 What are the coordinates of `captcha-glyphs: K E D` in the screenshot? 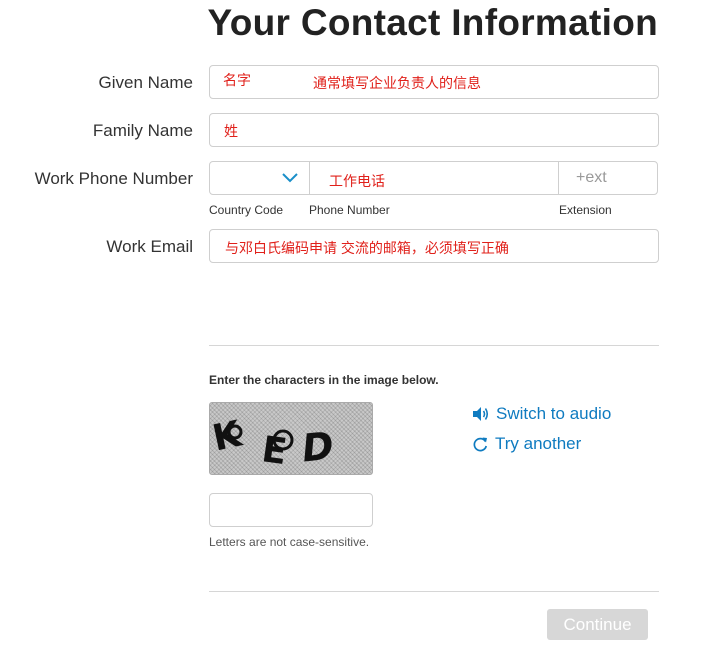 It's located at (273, 443).